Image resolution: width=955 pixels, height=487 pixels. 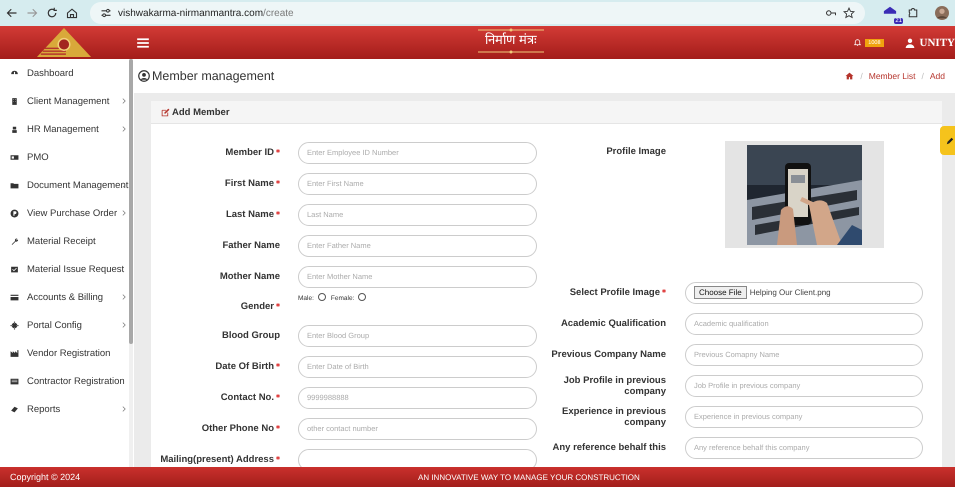 I want to click on sidebar-item: Dashboard, so click(x=64, y=73).